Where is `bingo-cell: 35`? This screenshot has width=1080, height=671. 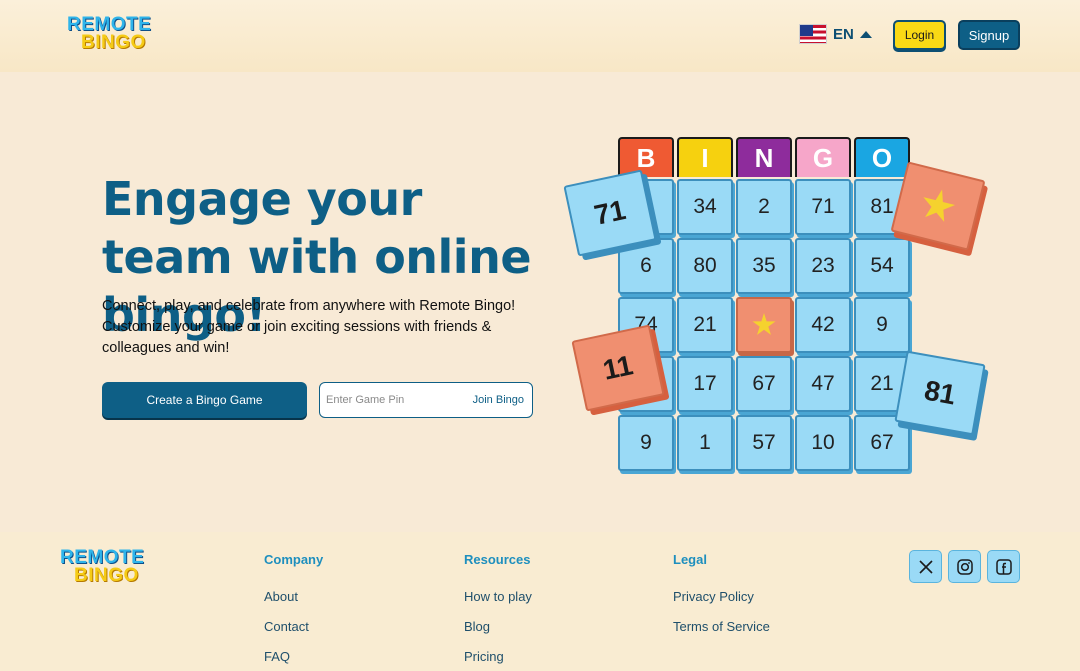
bingo-cell: 35 is located at coordinates (764, 266).